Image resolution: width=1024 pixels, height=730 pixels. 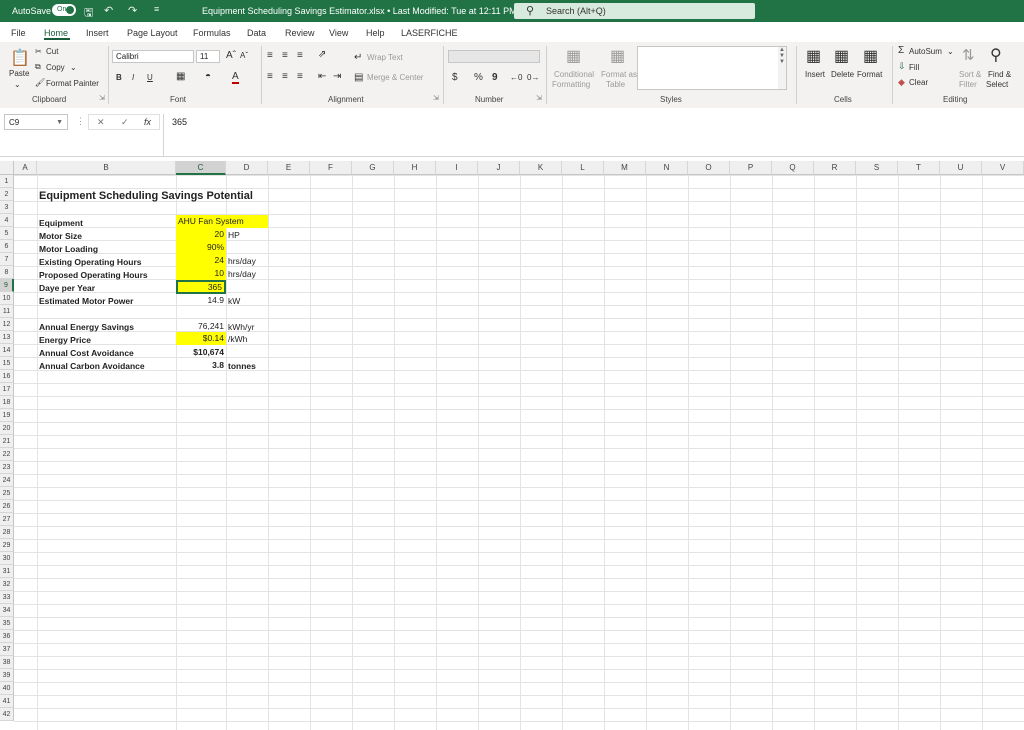 What do you see at coordinates (815, 74) in the screenshot?
I see `insert-cells-button: Insert` at bounding box center [815, 74].